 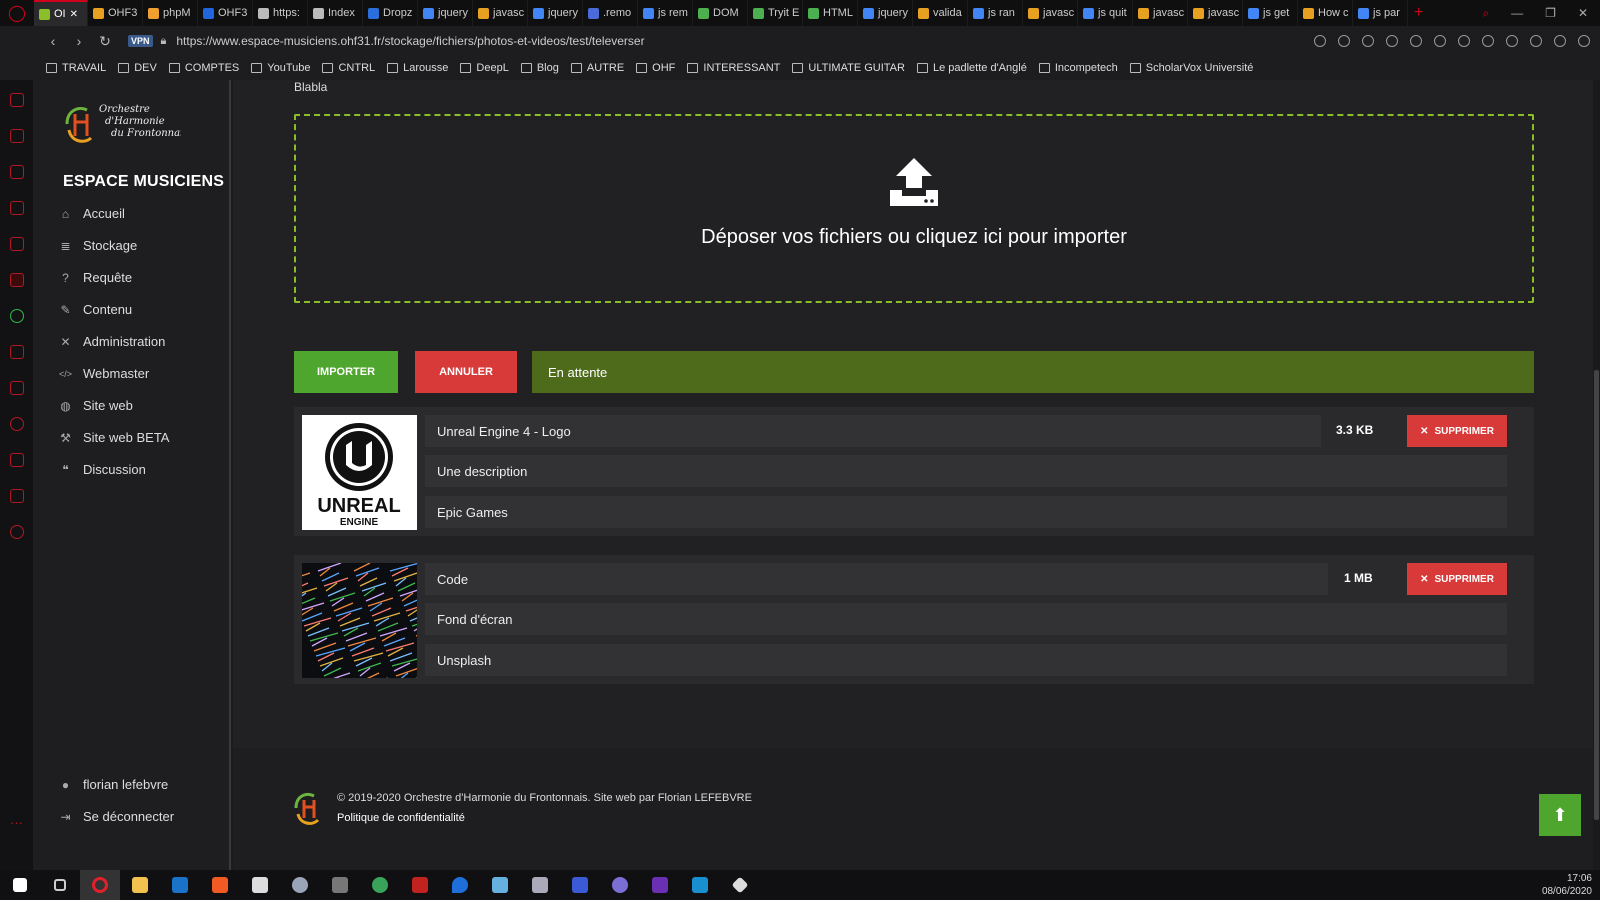 I want to click on calendar-app, so click(x=580, y=885).